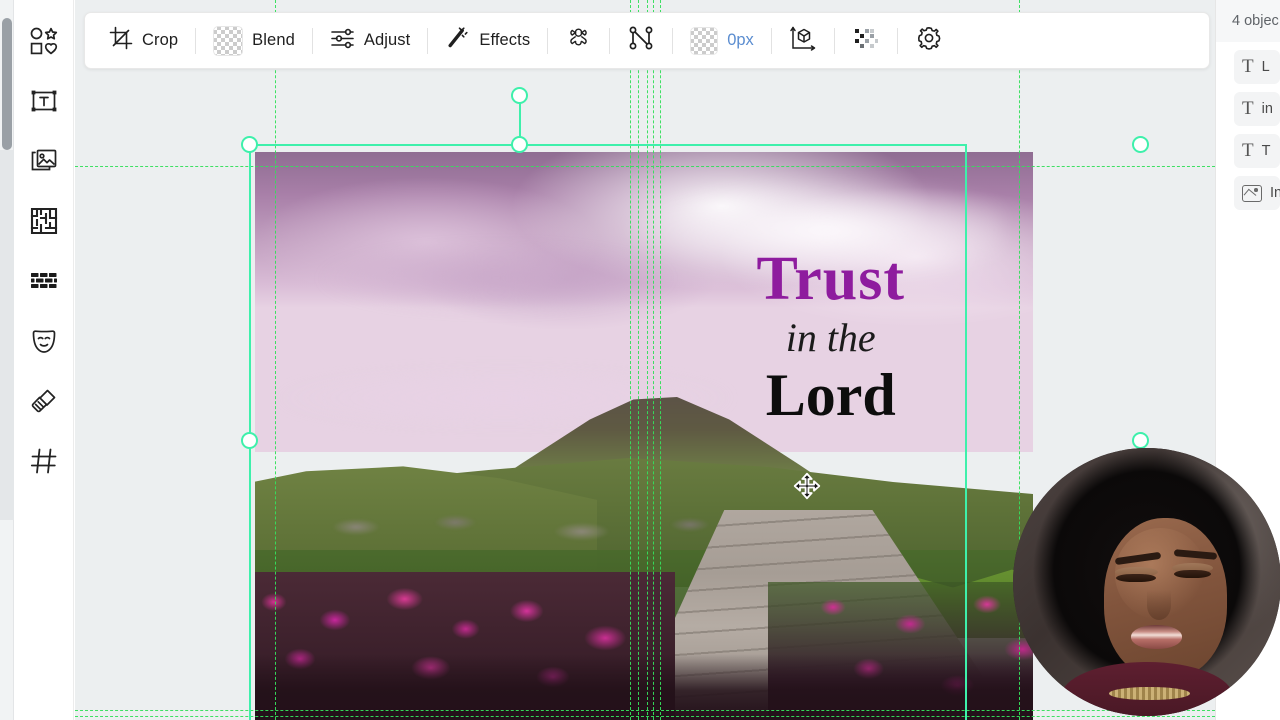 This screenshot has width=1280, height=720. I want to click on node-path-button, so click(641, 40).